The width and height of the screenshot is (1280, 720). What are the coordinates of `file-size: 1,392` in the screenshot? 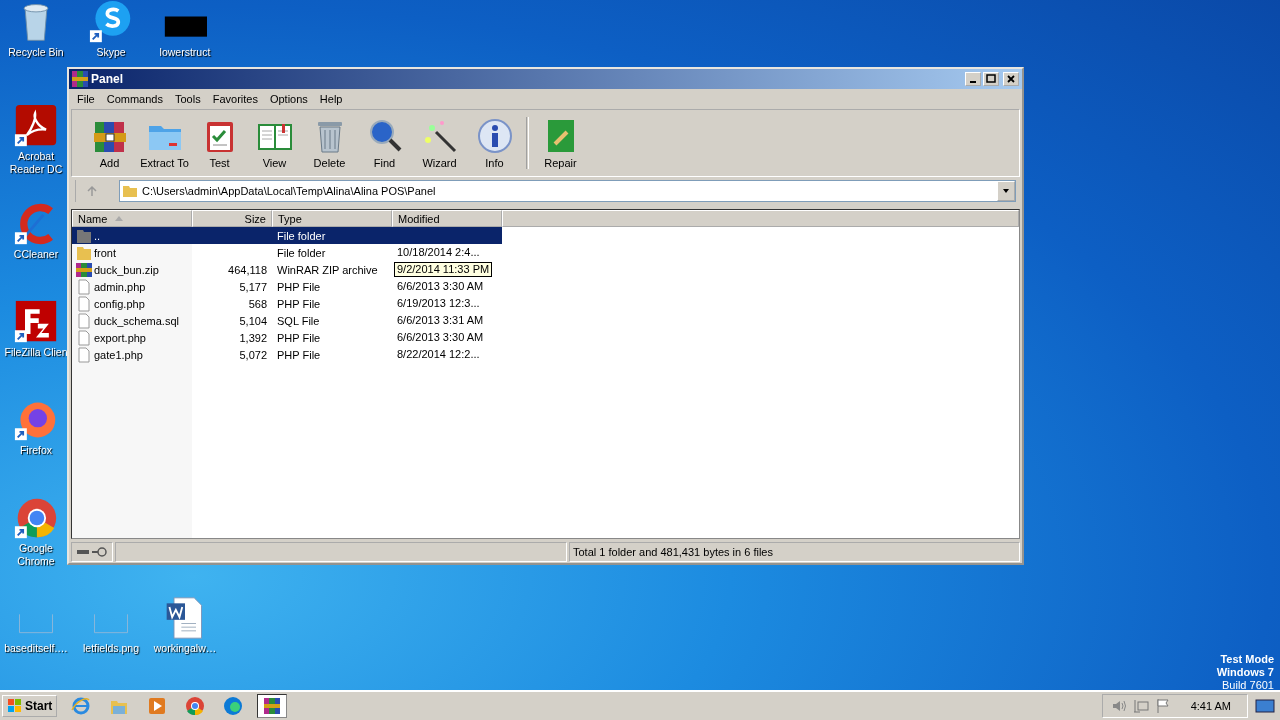 It's located at (253, 337).